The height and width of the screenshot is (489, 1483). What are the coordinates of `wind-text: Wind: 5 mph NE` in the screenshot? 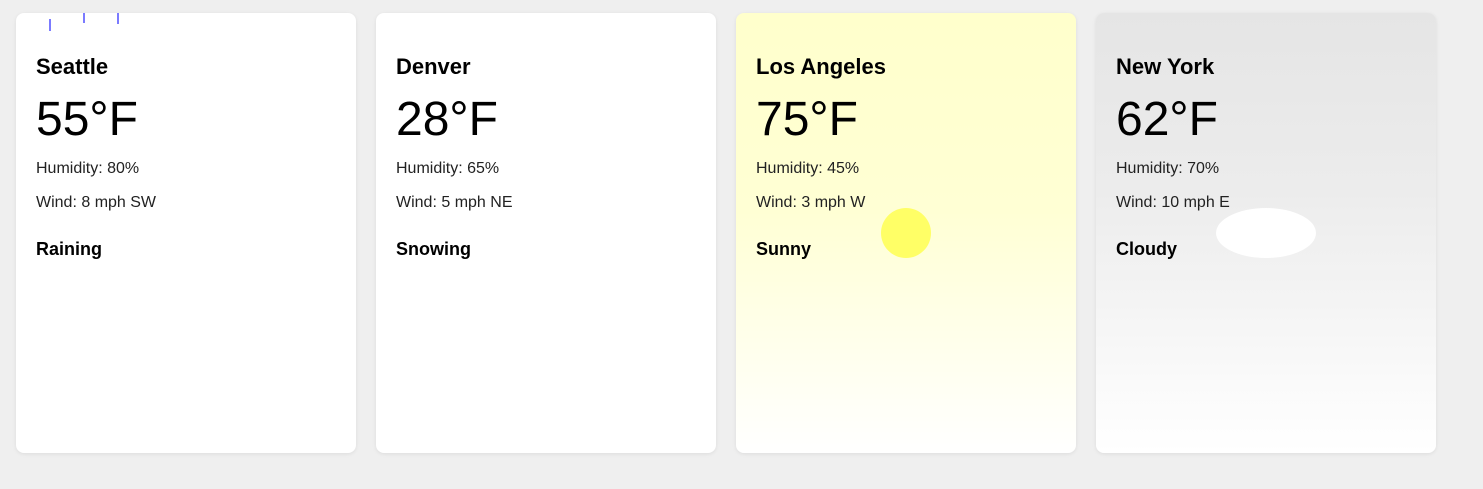 It's located at (454, 202).